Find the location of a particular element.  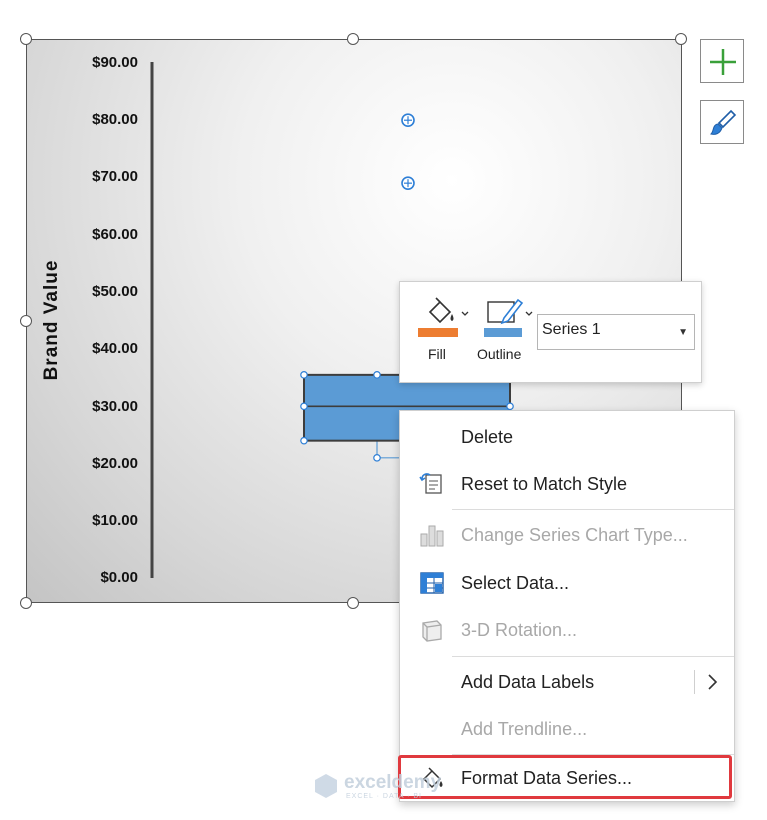

resize-handle-bottom is located at coordinates (353, 603).